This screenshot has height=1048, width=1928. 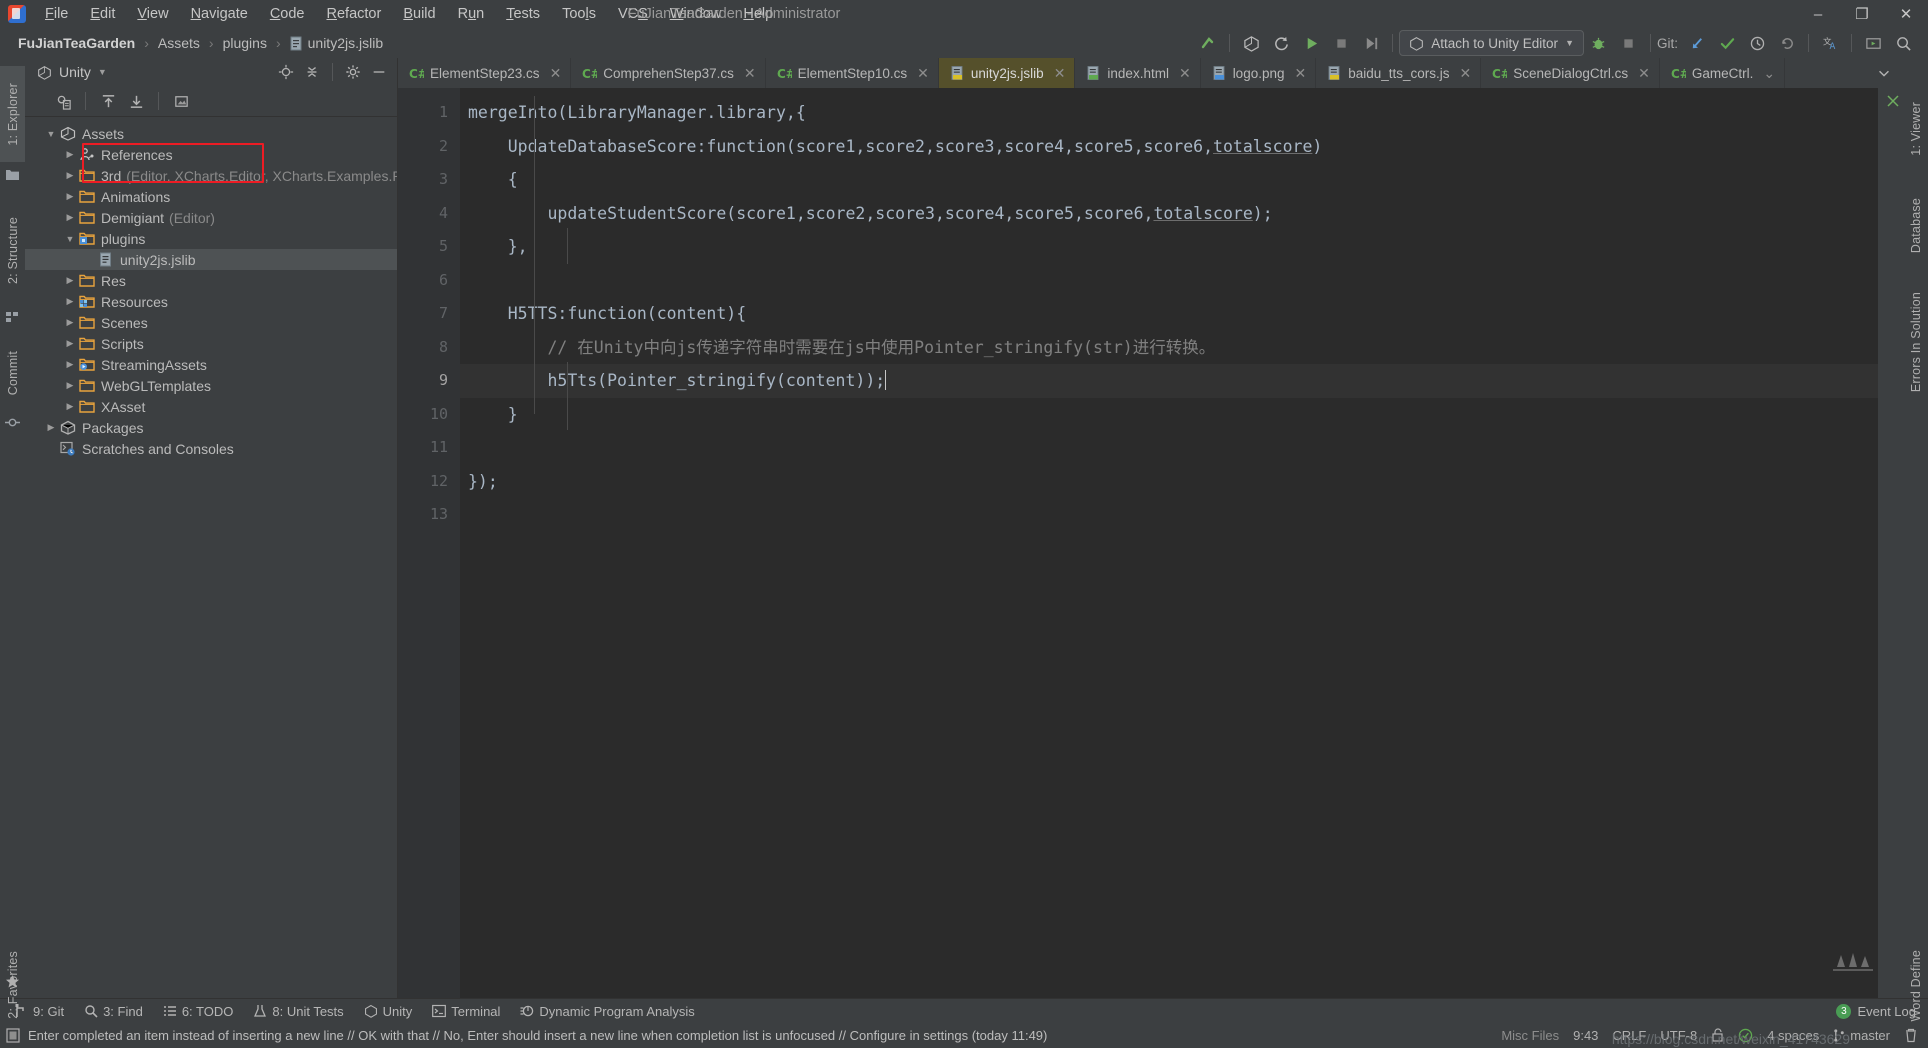 What do you see at coordinates (63, 101) in the screenshot?
I see `show-all-files-icon` at bounding box center [63, 101].